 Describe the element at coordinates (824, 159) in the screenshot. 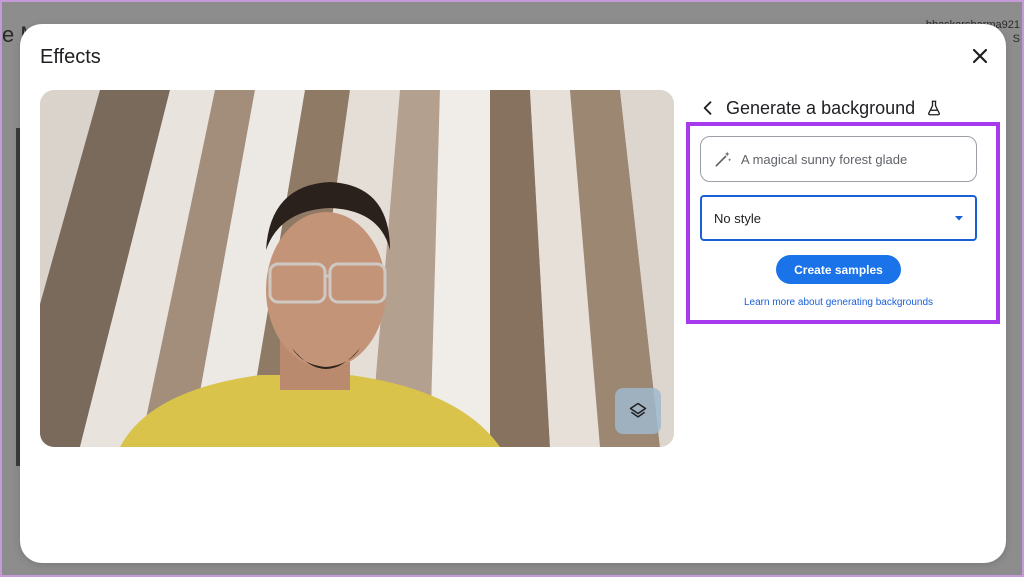

I see `prompt-text: A magical sunny forest glade` at that location.